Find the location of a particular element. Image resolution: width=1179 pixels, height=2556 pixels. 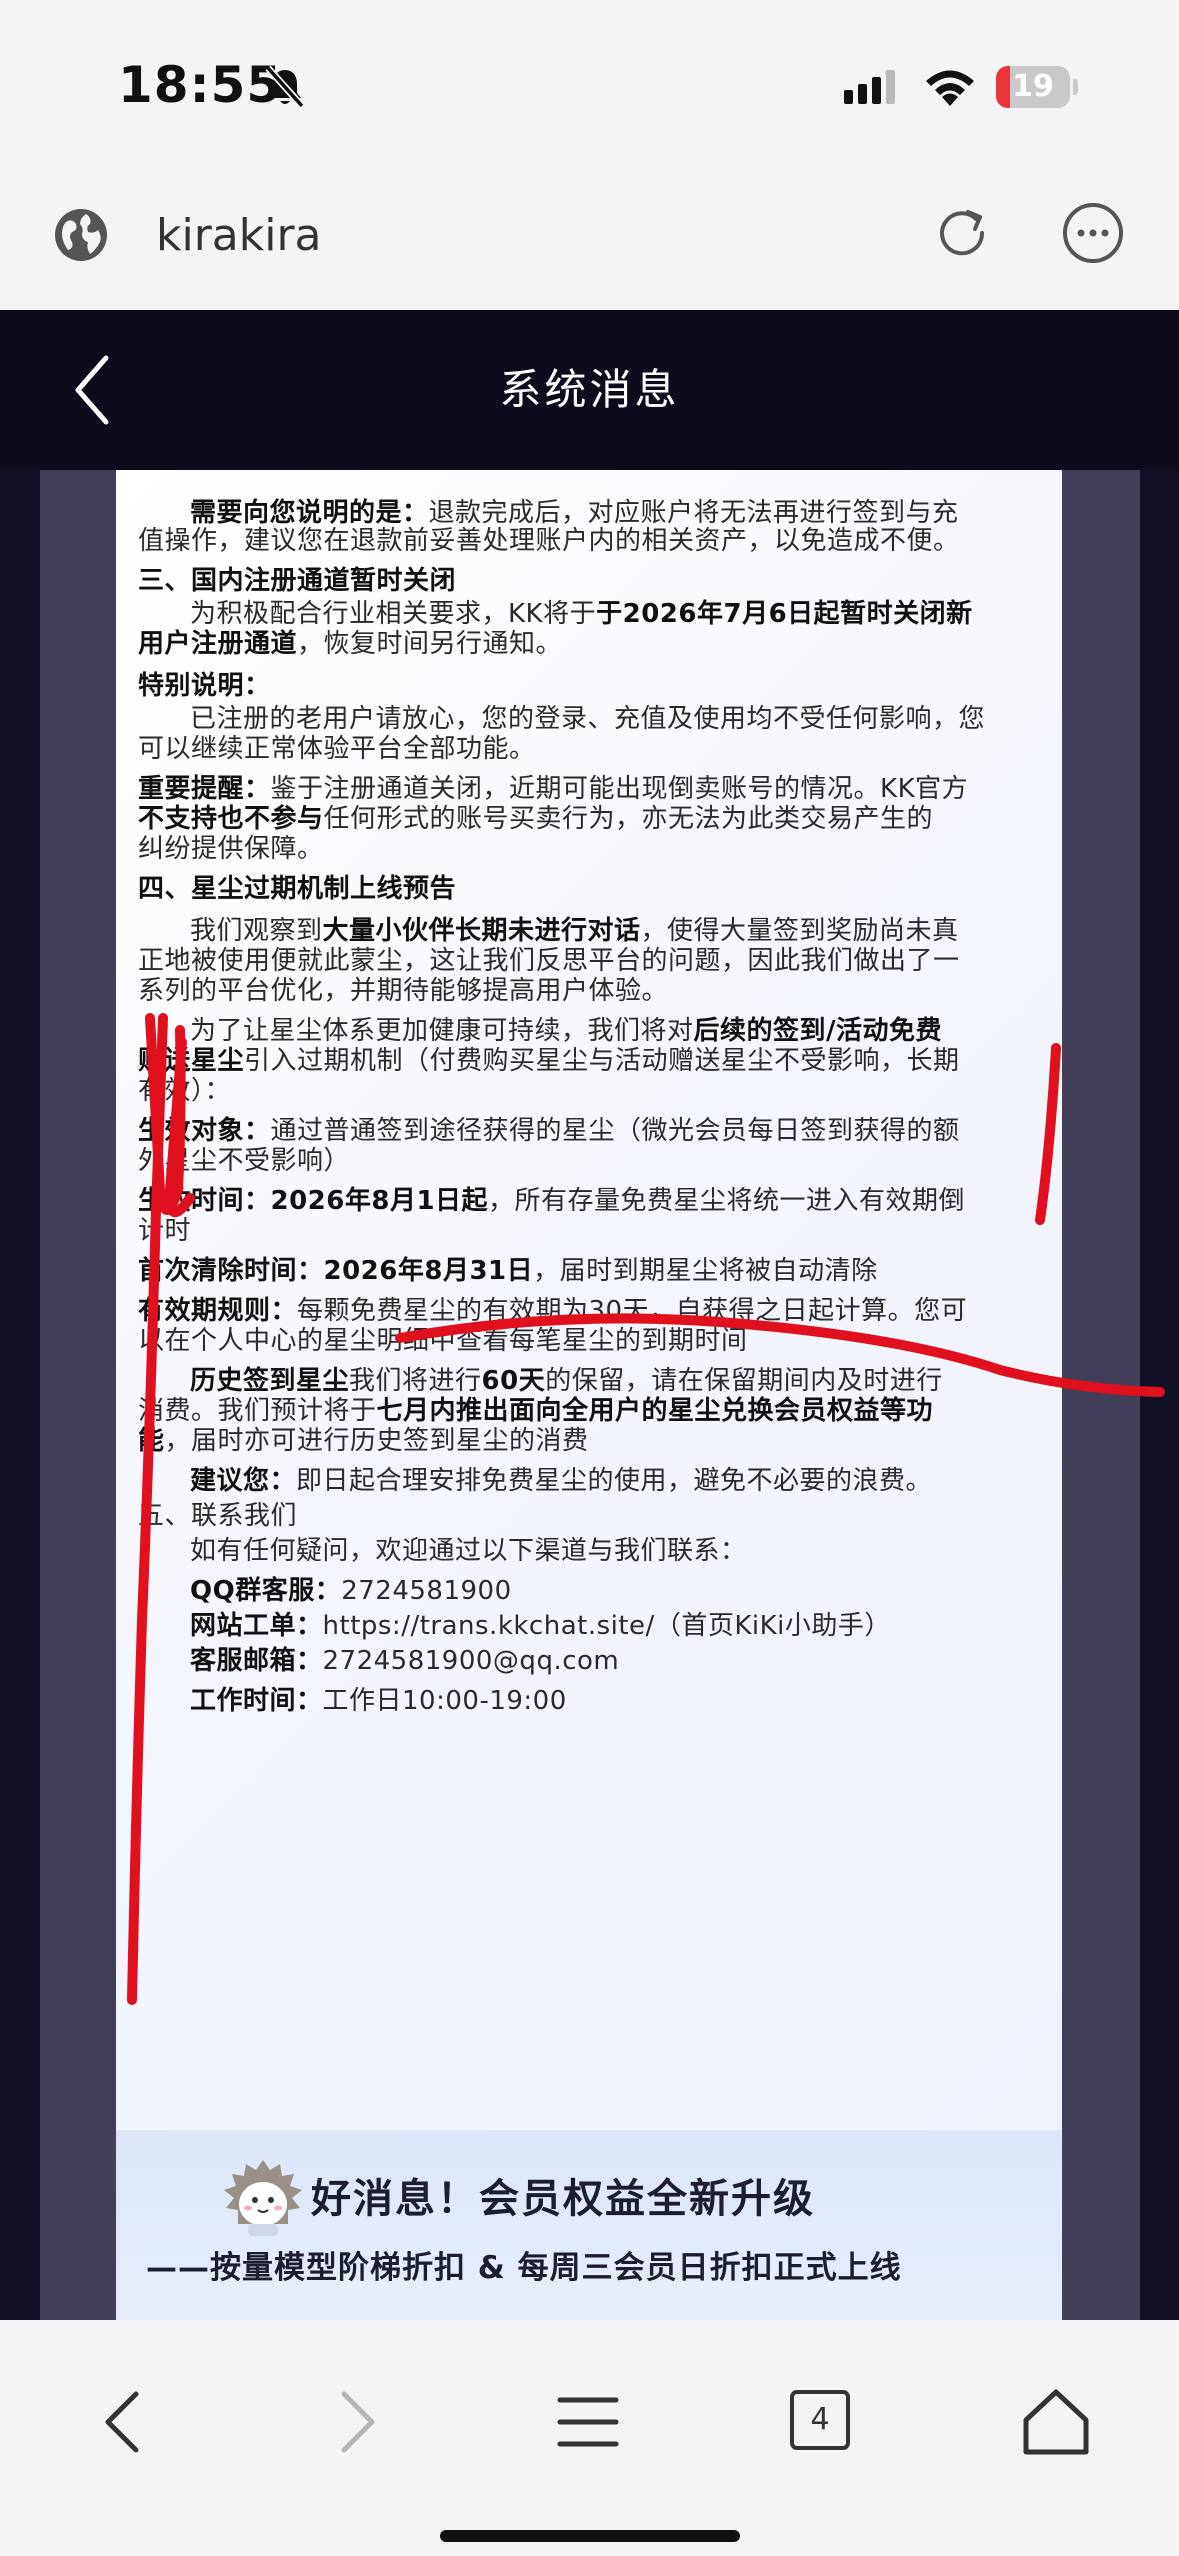

notice-text-segment: 可以继续正常体验平台全部功能。 is located at coordinates (337, 749).